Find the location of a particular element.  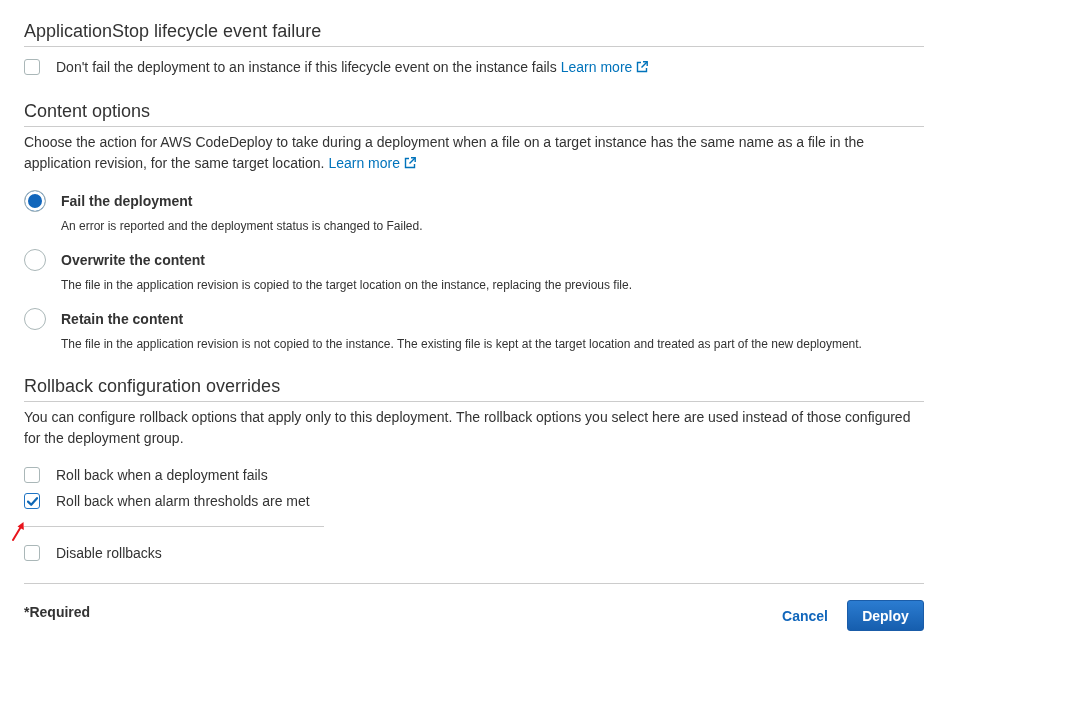

option-description: An error is reported and the deployment status is changed to Failed. is located at coordinates (242, 226).